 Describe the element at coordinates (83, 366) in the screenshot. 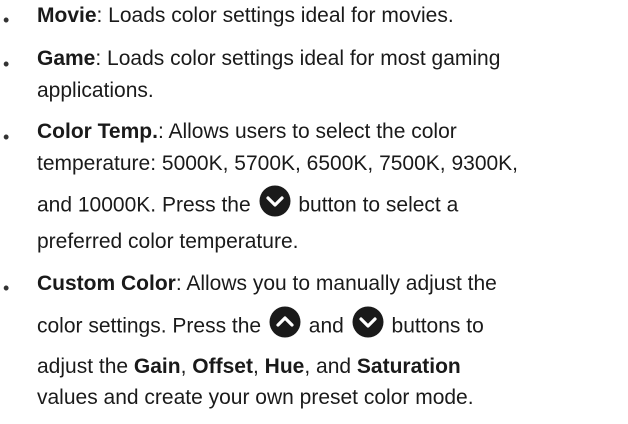

I see `desc-custom-color-text3a: adjust the` at that location.